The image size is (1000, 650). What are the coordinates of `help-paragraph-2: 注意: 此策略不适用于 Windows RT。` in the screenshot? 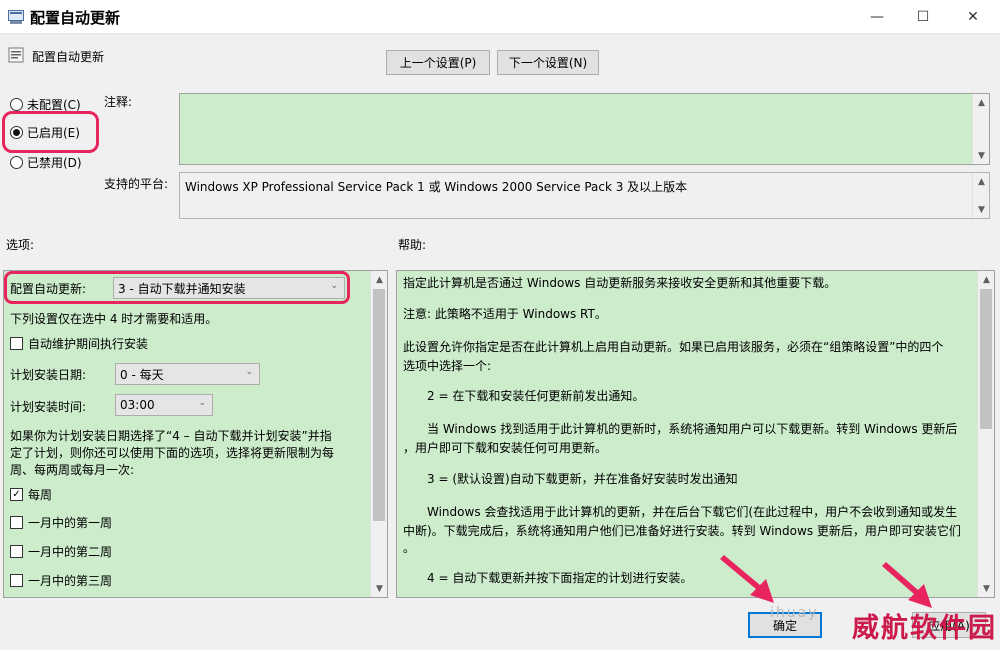 It's located at (505, 314).